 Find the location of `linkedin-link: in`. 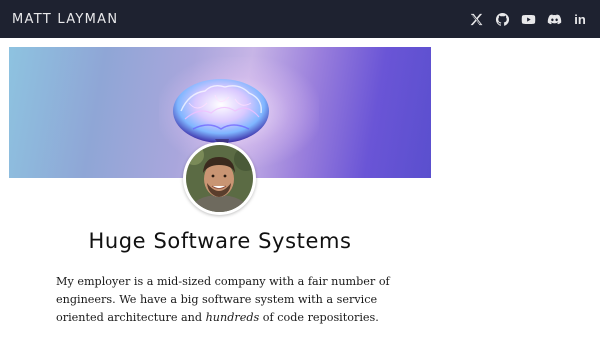

linkedin-link: in is located at coordinates (580, 19).